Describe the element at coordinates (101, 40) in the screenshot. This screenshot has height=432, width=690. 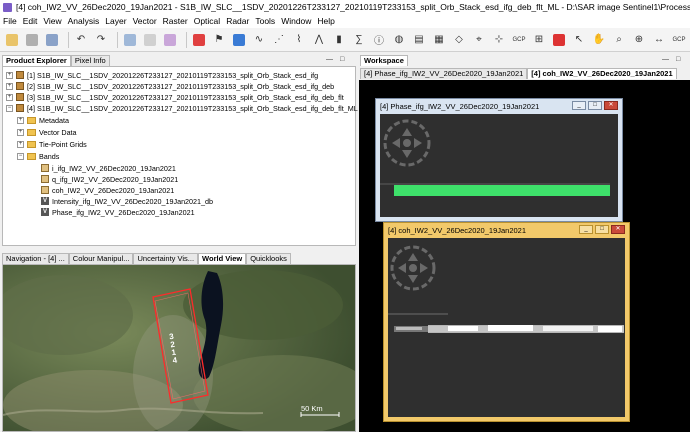
I see `redo-icon: ↷` at that location.